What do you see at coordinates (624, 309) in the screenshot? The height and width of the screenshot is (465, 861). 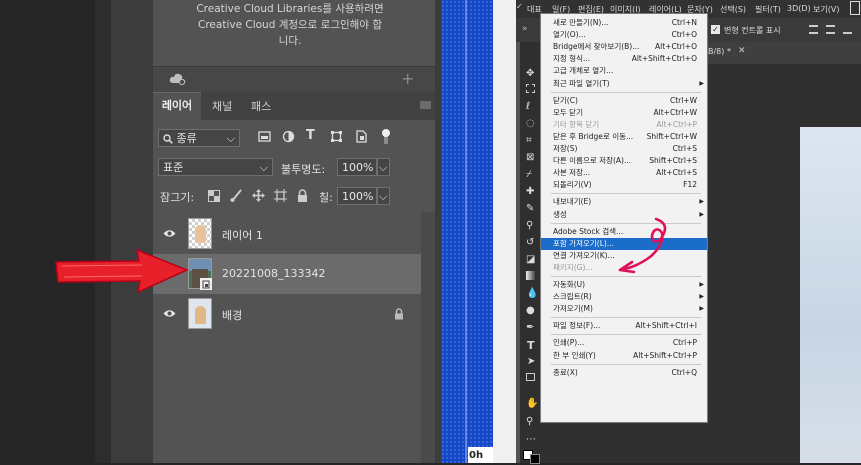 I see `file-menu-item: 가져오기(M) ▶` at bounding box center [624, 309].